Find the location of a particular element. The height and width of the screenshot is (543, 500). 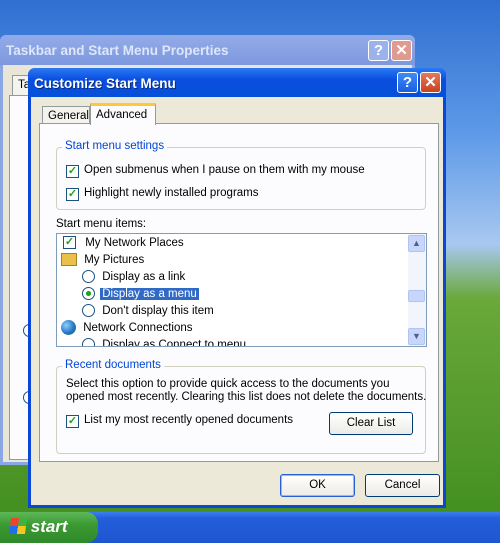

highlight-programs-checkbox: ✓ is located at coordinates (72, 194).